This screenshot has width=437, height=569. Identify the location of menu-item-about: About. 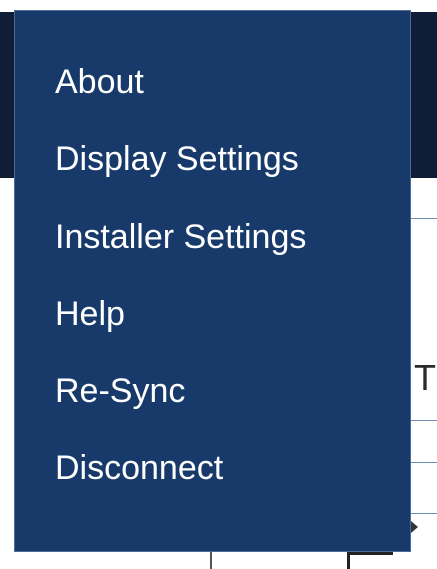
(99, 82).